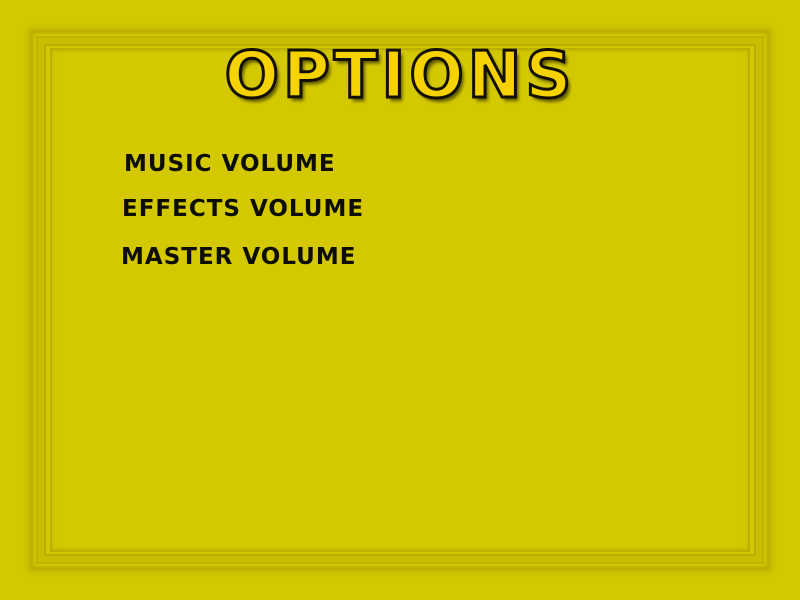  Describe the element at coordinates (399, 76) in the screenshot. I see `options-title: OPTIONS` at that location.